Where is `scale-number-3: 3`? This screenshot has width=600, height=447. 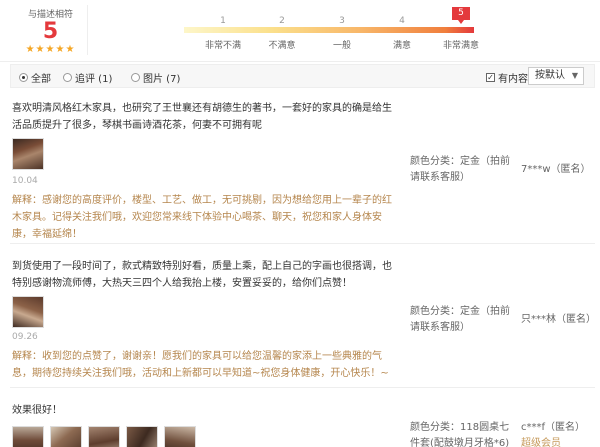
scale-number-3: 3 is located at coordinates (342, 21).